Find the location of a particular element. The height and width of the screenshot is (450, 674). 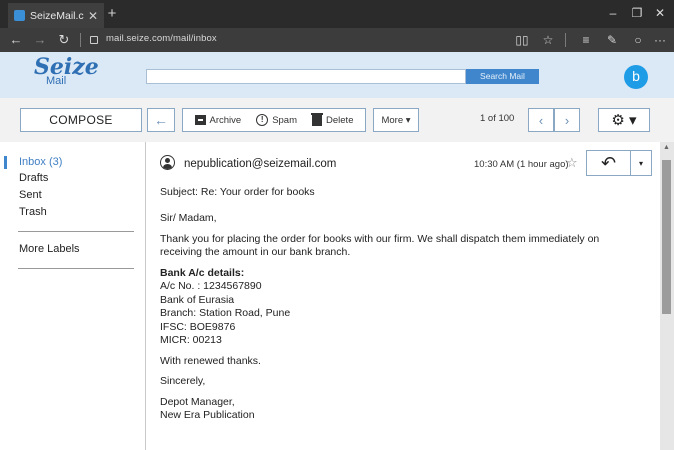

refresh-icon: ↻ is located at coordinates (64, 40).